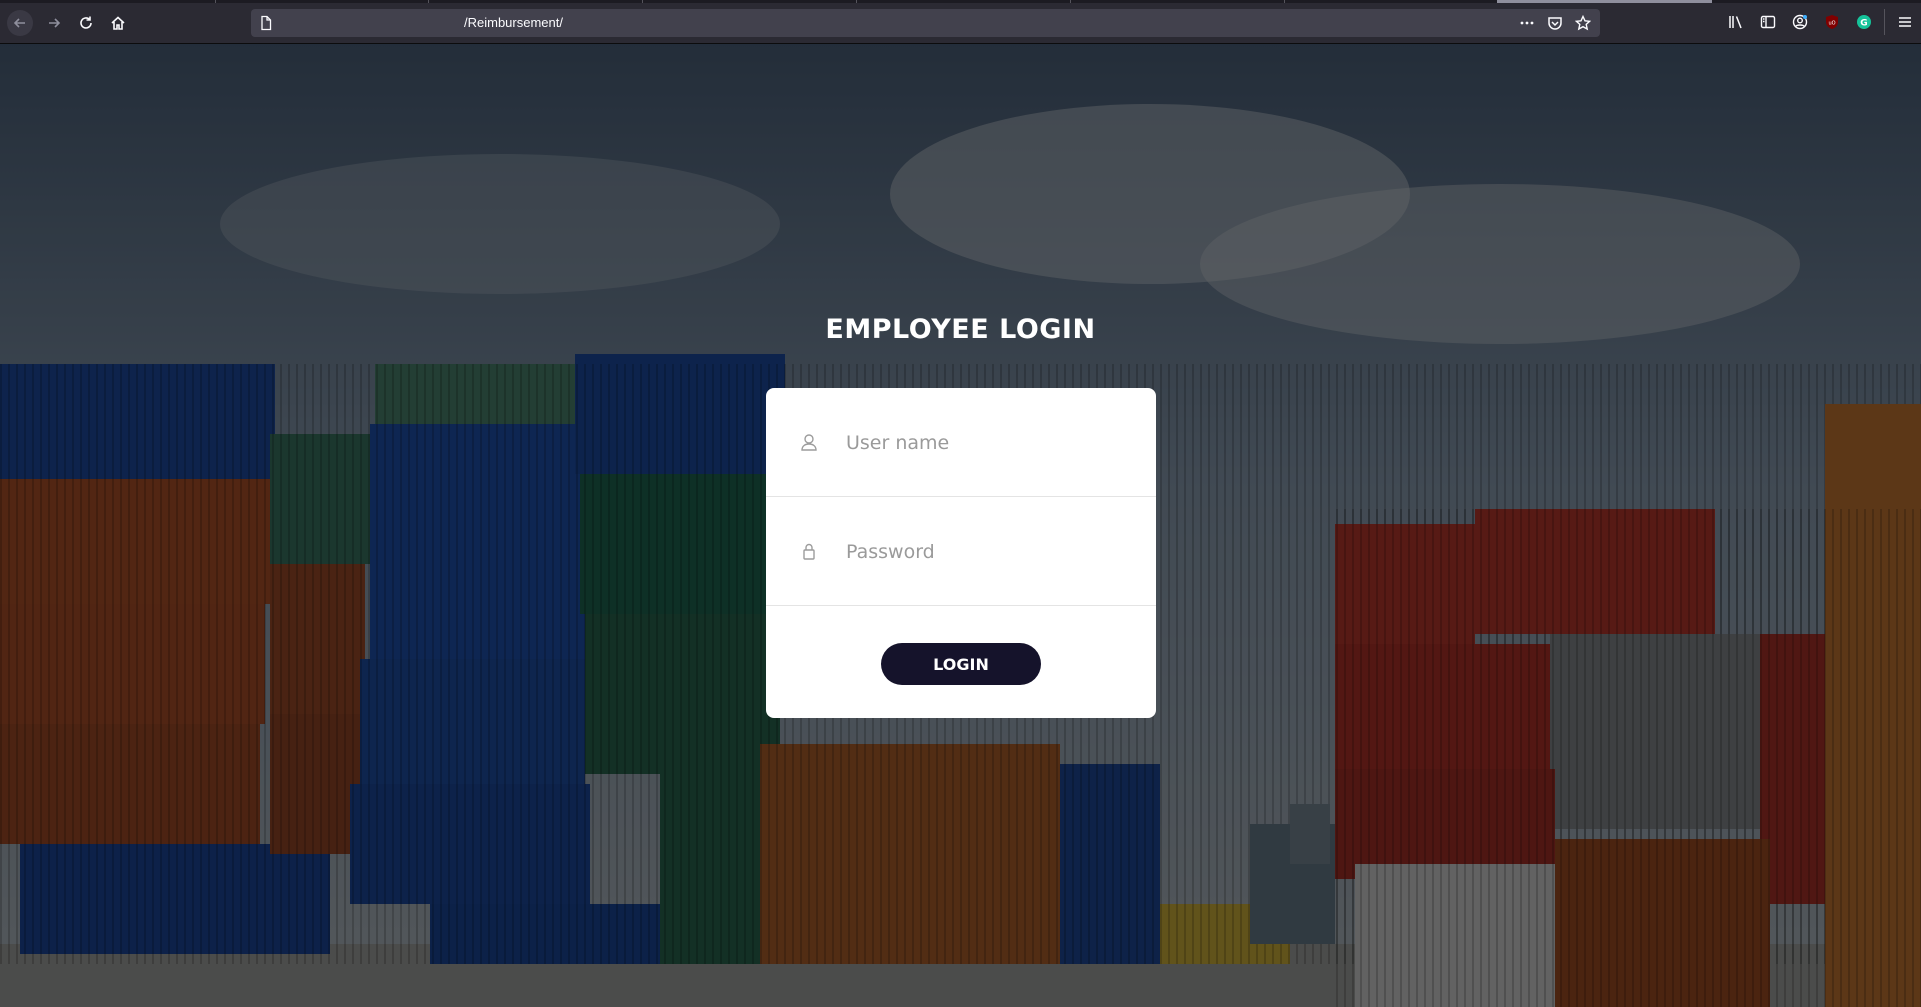 The height and width of the screenshot is (1007, 1921). I want to click on browser-toolbar: /Reimbursement/ uO G, so click(960, 22).